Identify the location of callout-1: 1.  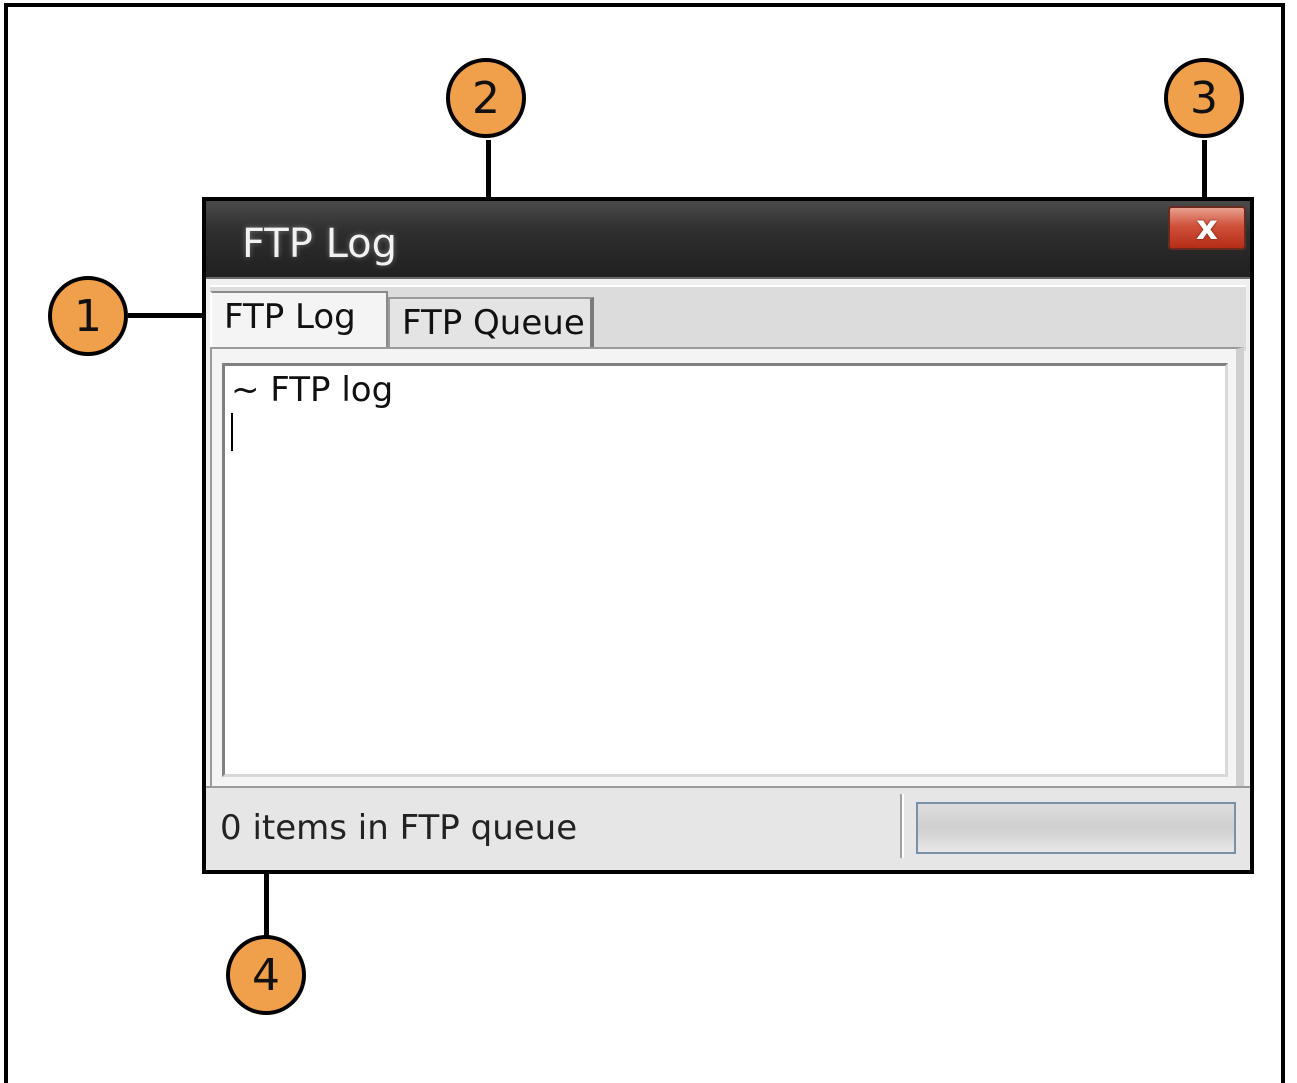
(88, 316).